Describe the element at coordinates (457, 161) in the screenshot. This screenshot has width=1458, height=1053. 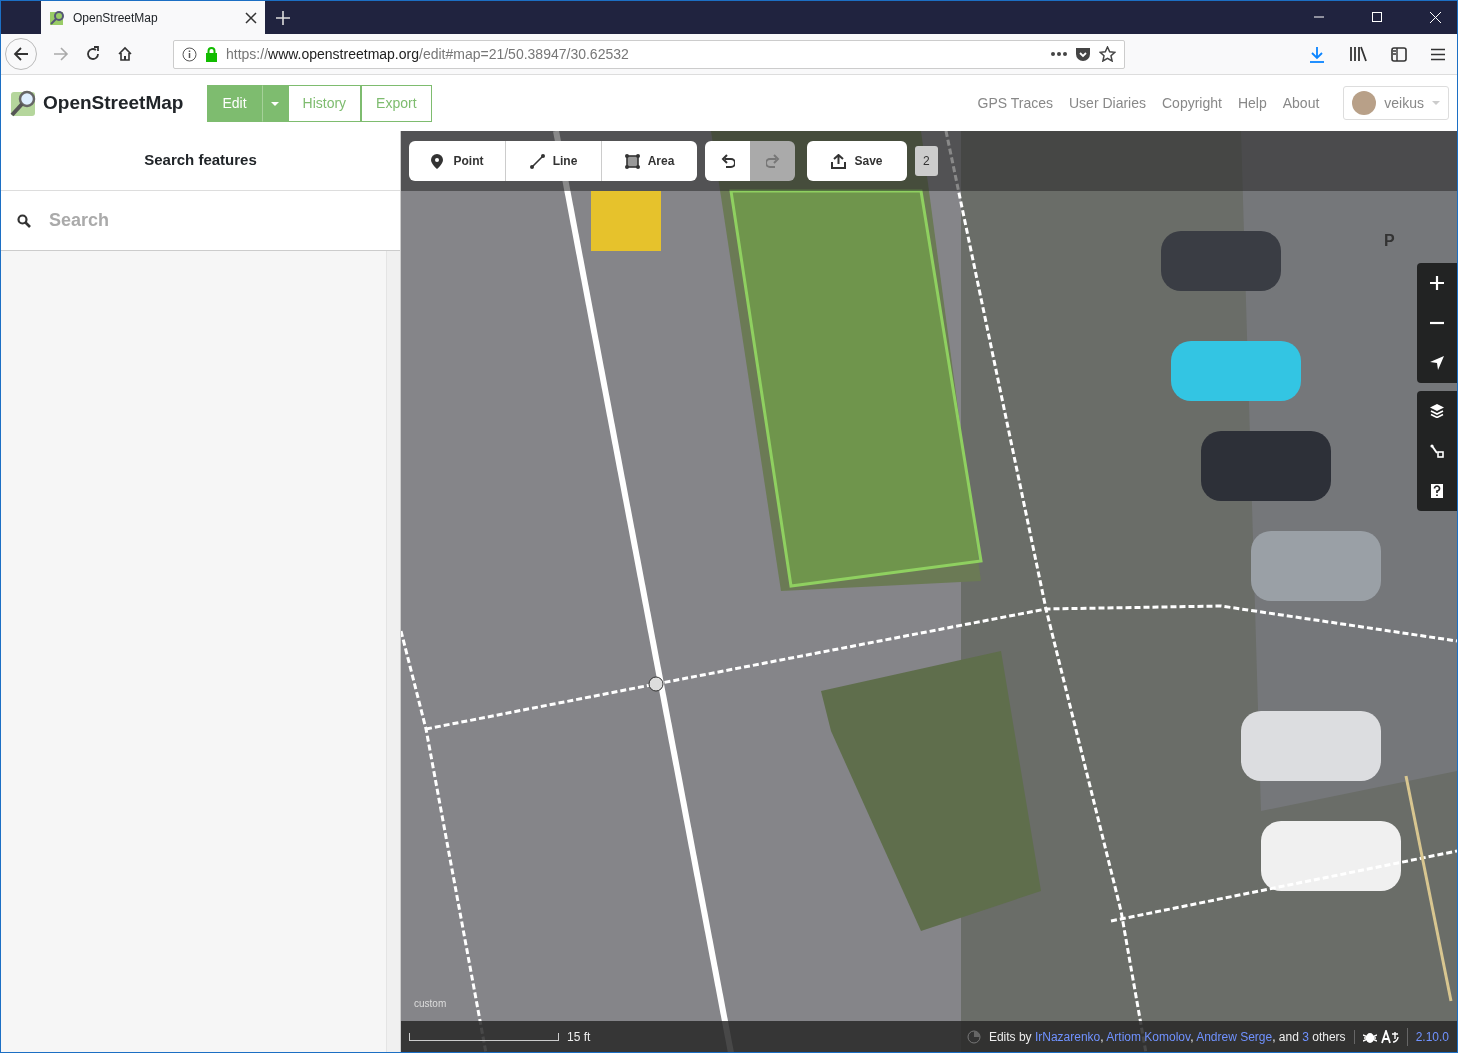
I see `mode-button: Point` at that location.